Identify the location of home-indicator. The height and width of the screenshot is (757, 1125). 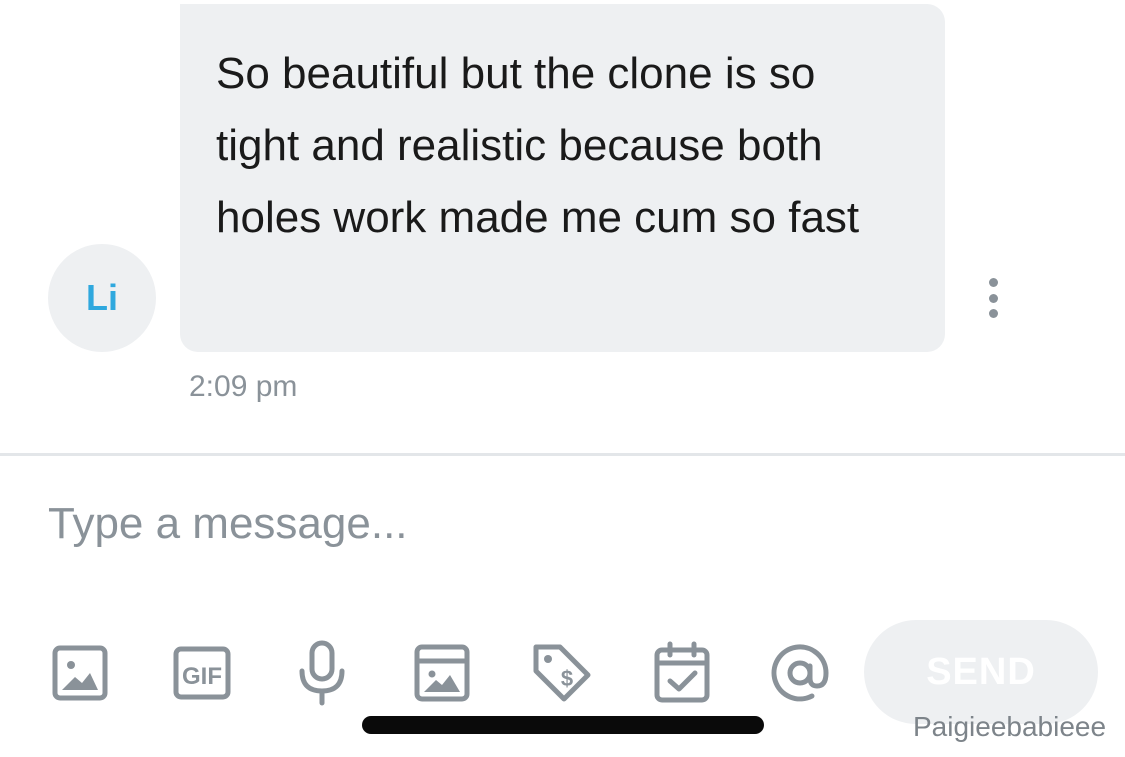
(563, 725).